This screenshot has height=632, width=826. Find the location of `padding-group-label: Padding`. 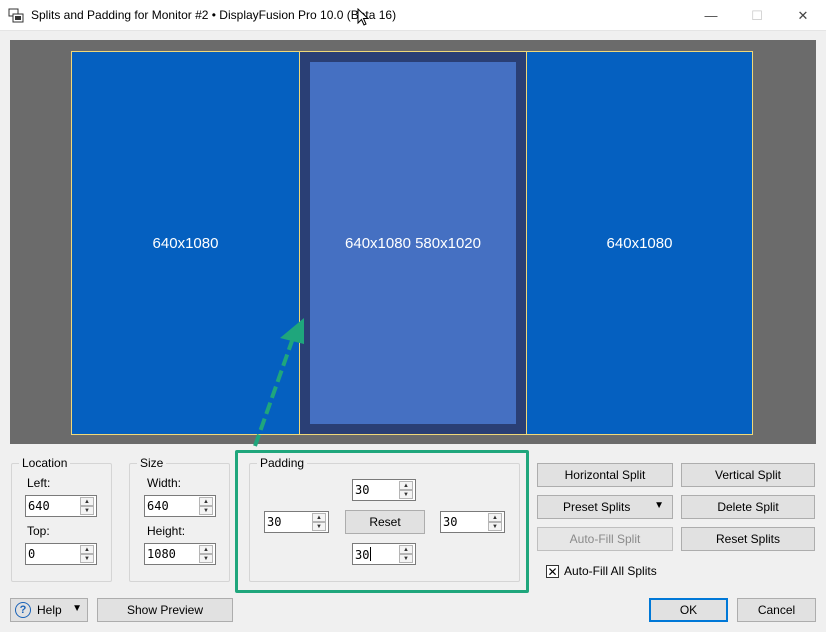

padding-group-label: Padding is located at coordinates (282, 463).